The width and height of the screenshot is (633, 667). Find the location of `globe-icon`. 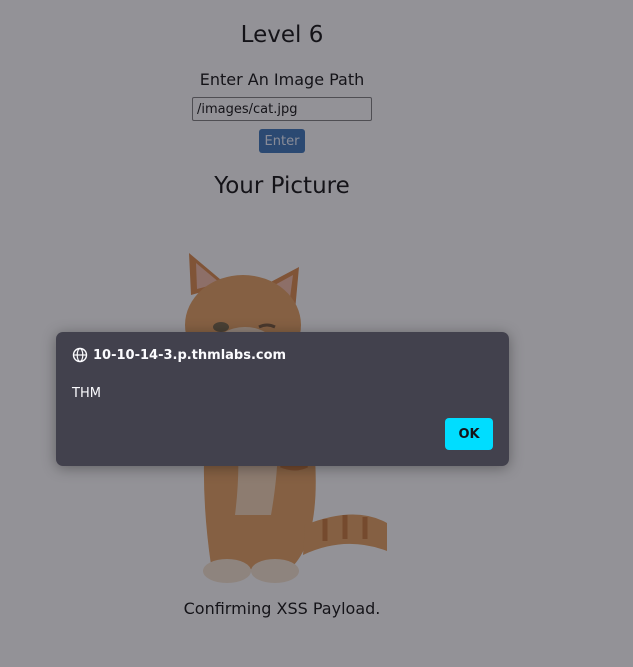

globe-icon is located at coordinates (80, 355).